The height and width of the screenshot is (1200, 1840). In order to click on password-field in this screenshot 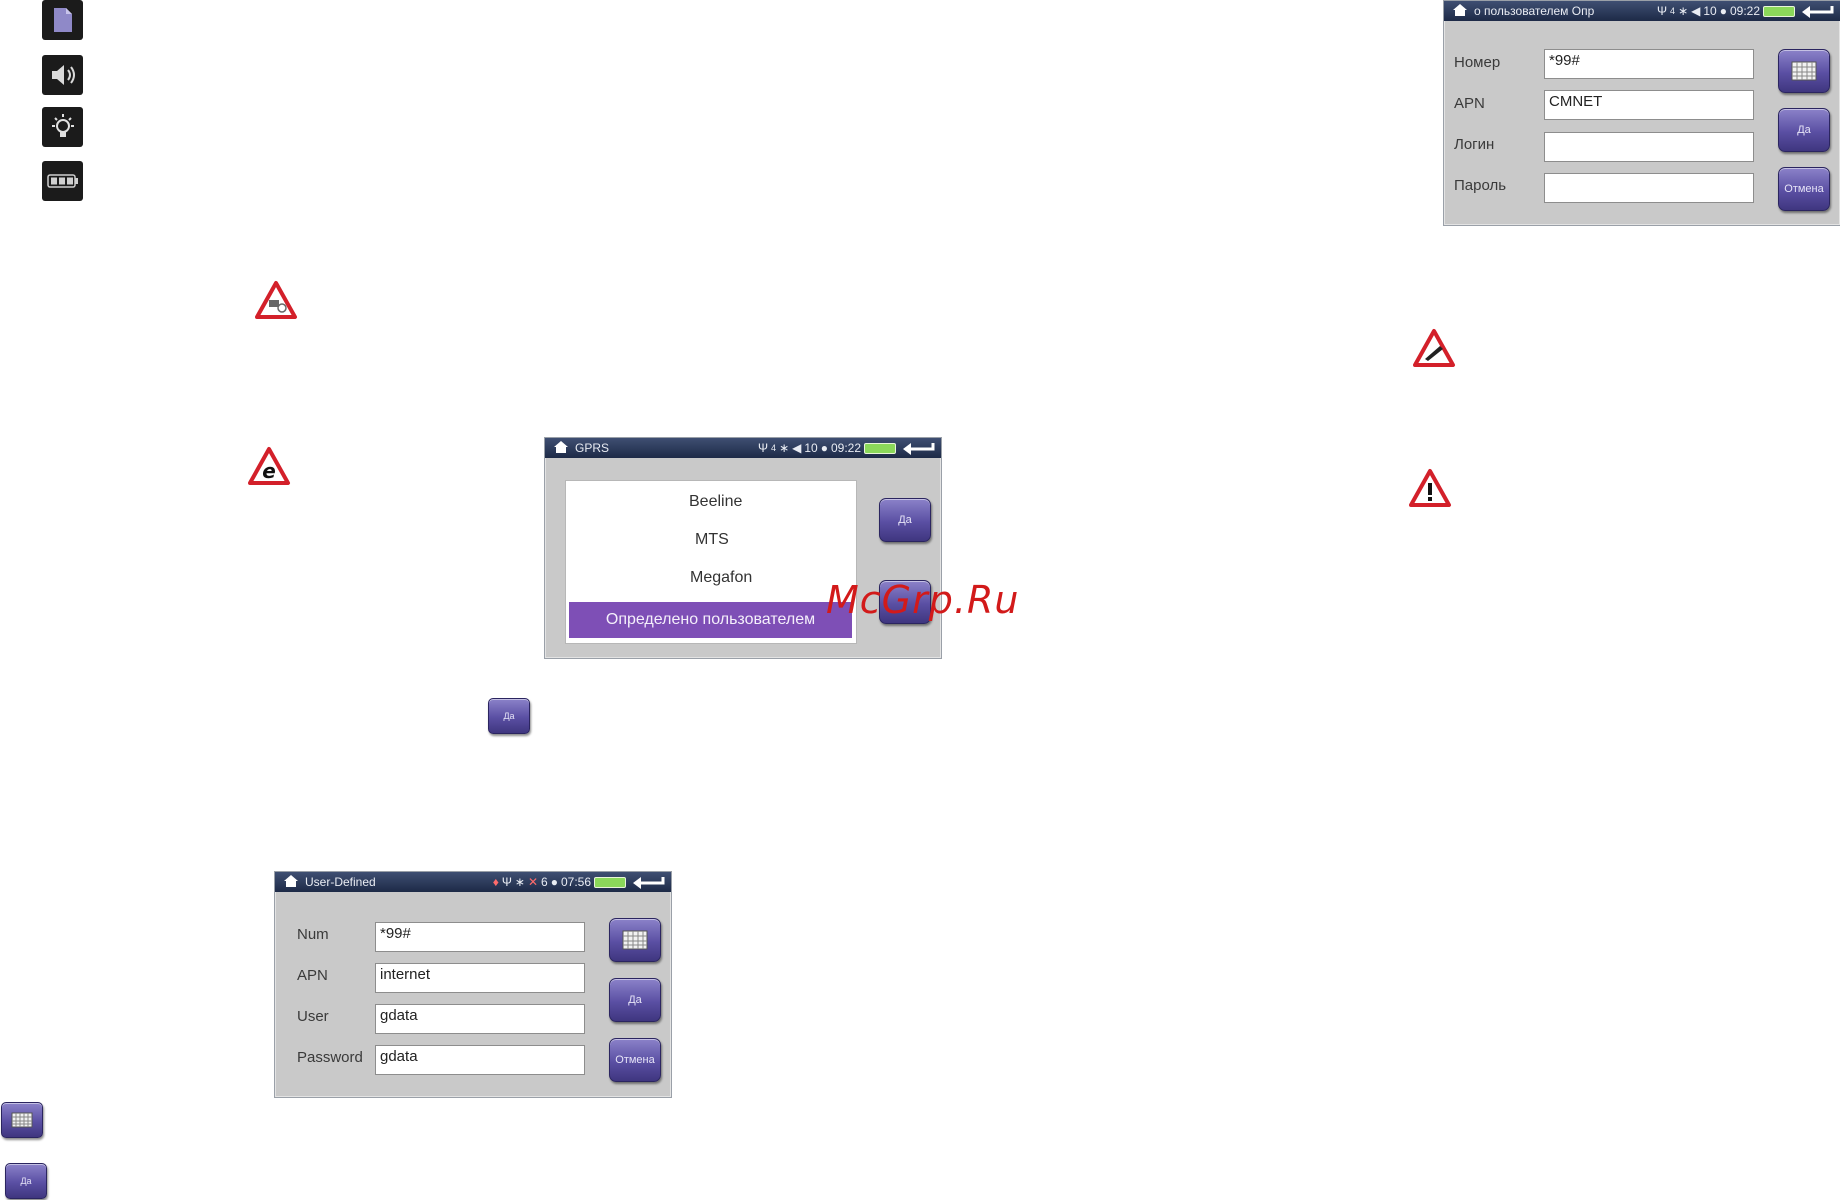, I will do `click(1649, 188)`.